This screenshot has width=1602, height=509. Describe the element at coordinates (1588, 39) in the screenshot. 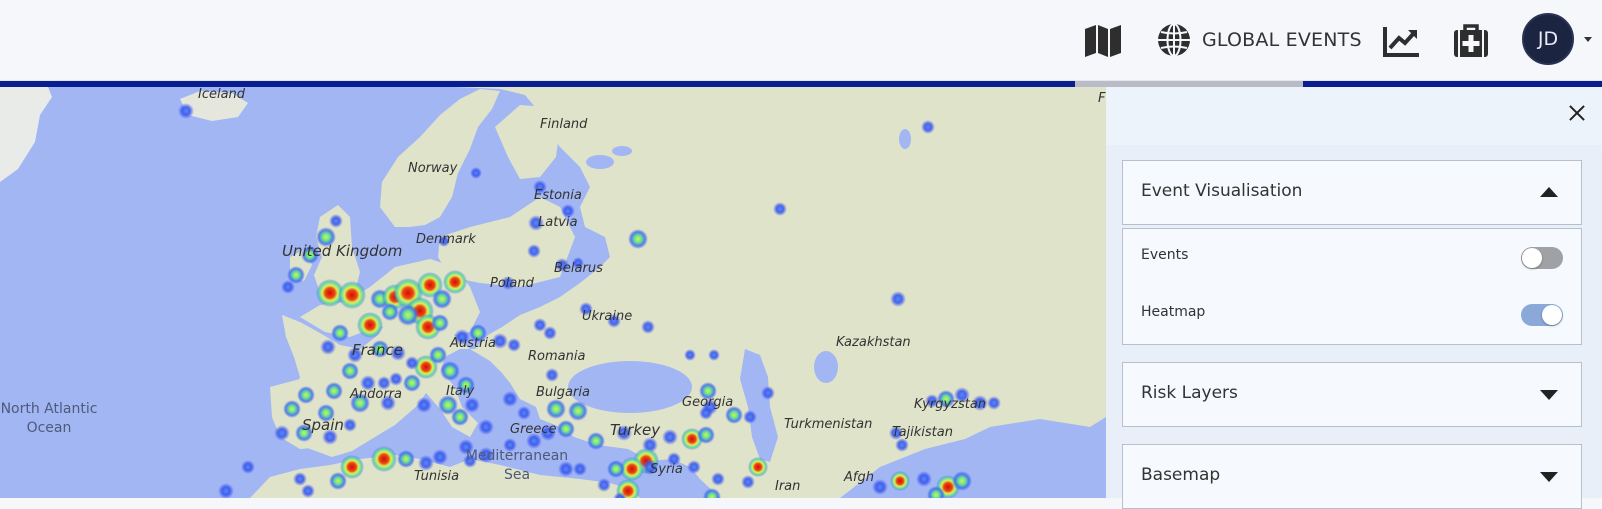

I see `caret-down-icon` at that location.